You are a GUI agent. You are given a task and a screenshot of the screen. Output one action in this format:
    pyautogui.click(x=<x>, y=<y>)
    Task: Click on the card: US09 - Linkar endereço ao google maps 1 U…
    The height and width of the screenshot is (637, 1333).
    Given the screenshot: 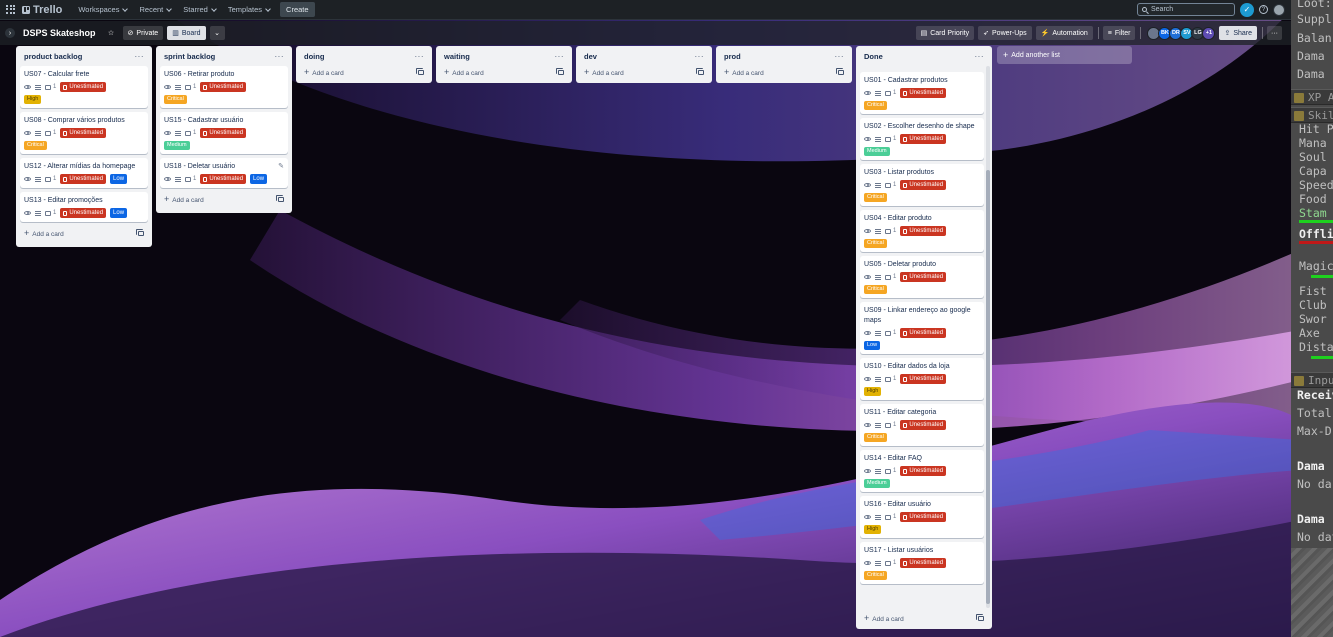 What is the action you would take?
    pyautogui.click(x=922, y=328)
    